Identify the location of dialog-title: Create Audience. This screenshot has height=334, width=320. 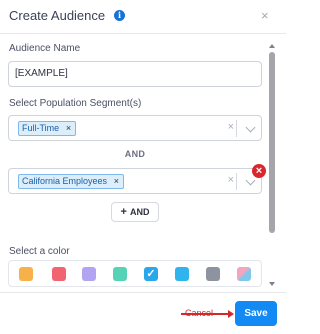
(57, 15).